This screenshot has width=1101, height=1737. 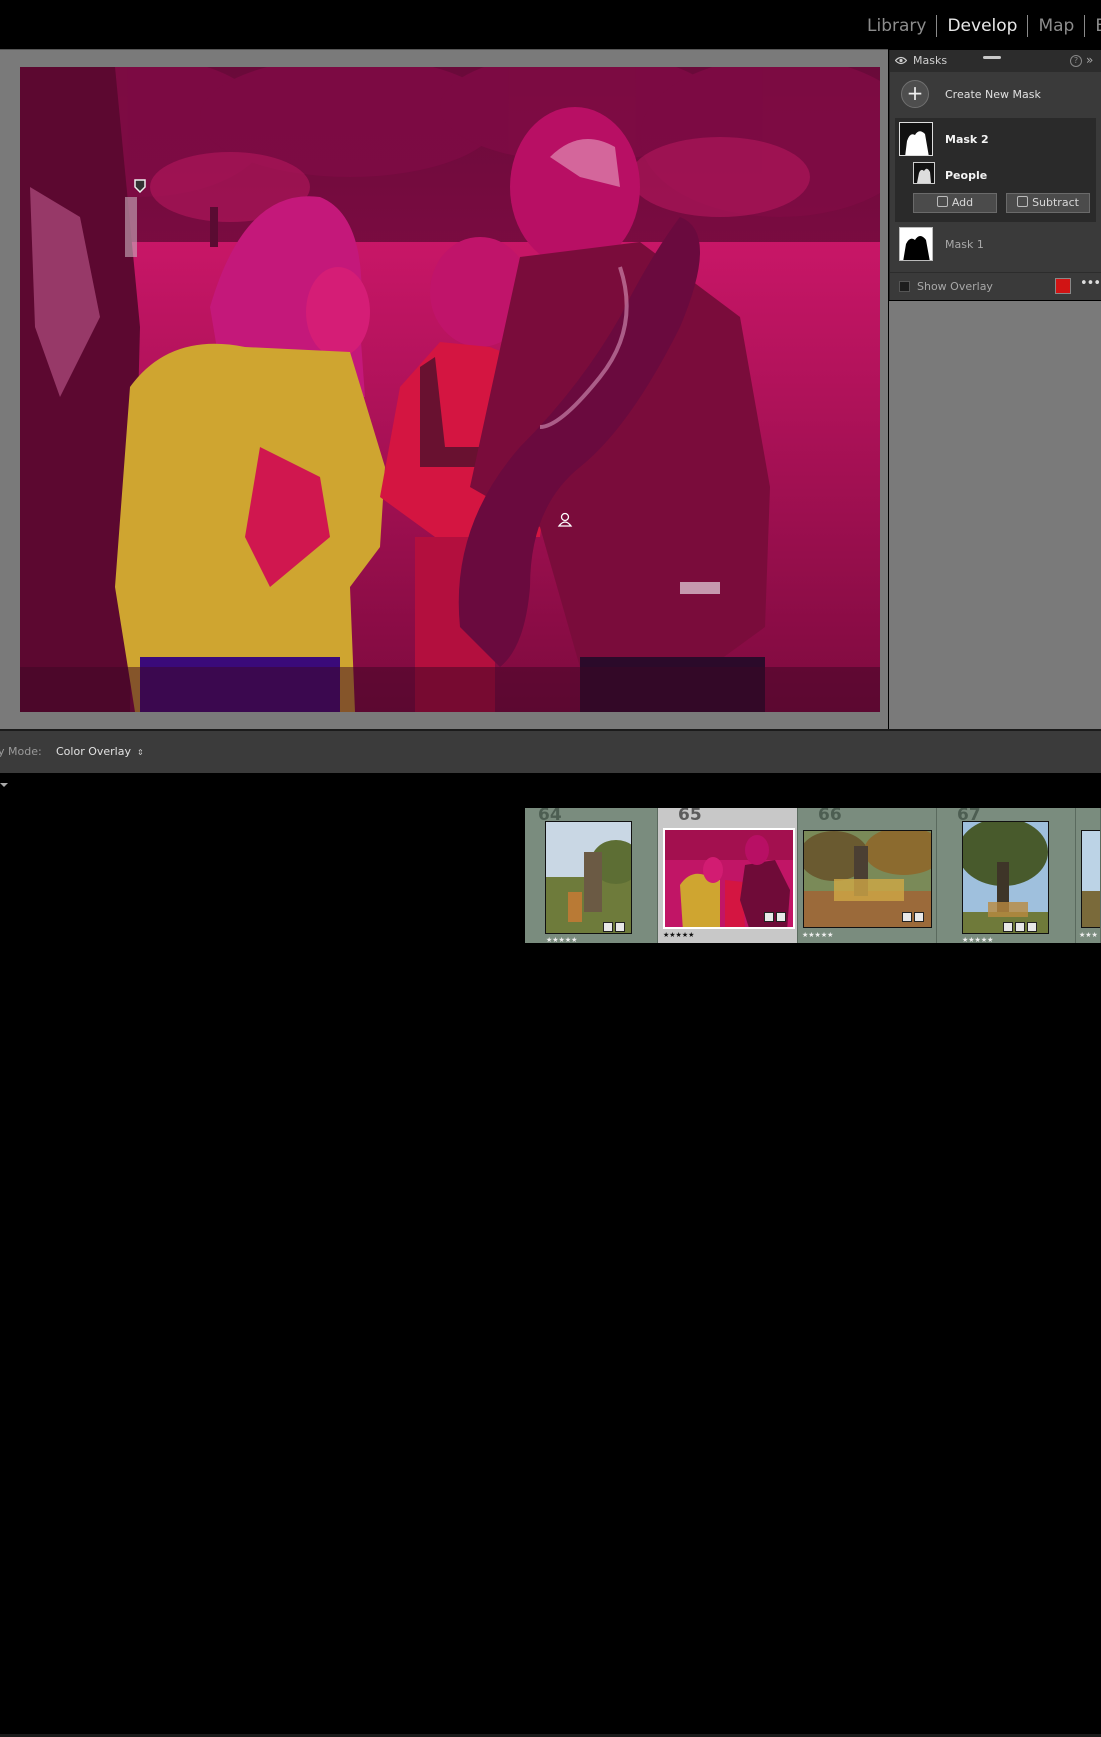 I want to click on module-map: Map, so click(x=1056, y=26).